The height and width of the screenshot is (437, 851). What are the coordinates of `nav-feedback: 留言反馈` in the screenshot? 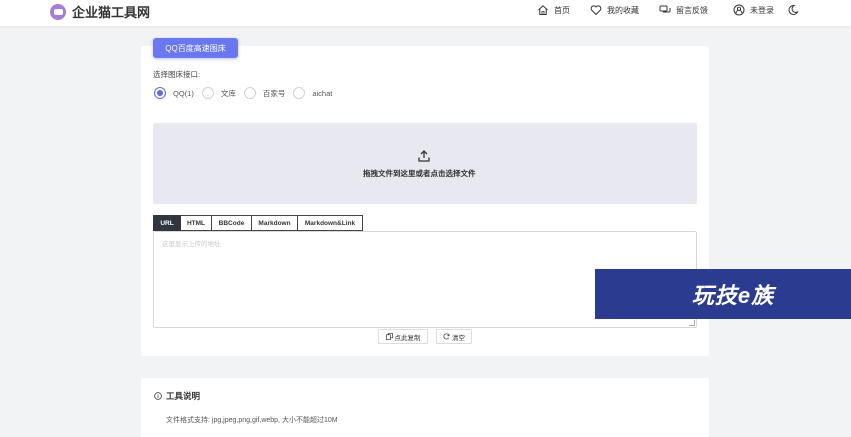 It's located at (683, 10).